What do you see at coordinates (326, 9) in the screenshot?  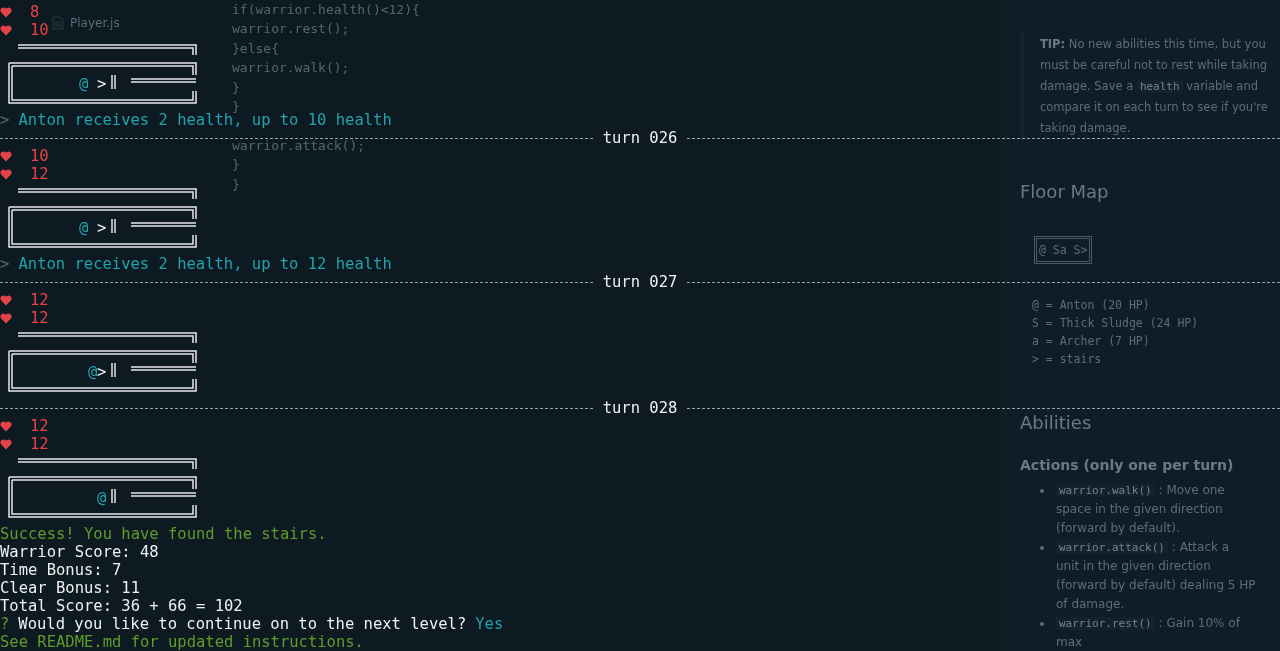 I see `code-line: if(warrior.health()<12){` at bounding box center [326, 9].